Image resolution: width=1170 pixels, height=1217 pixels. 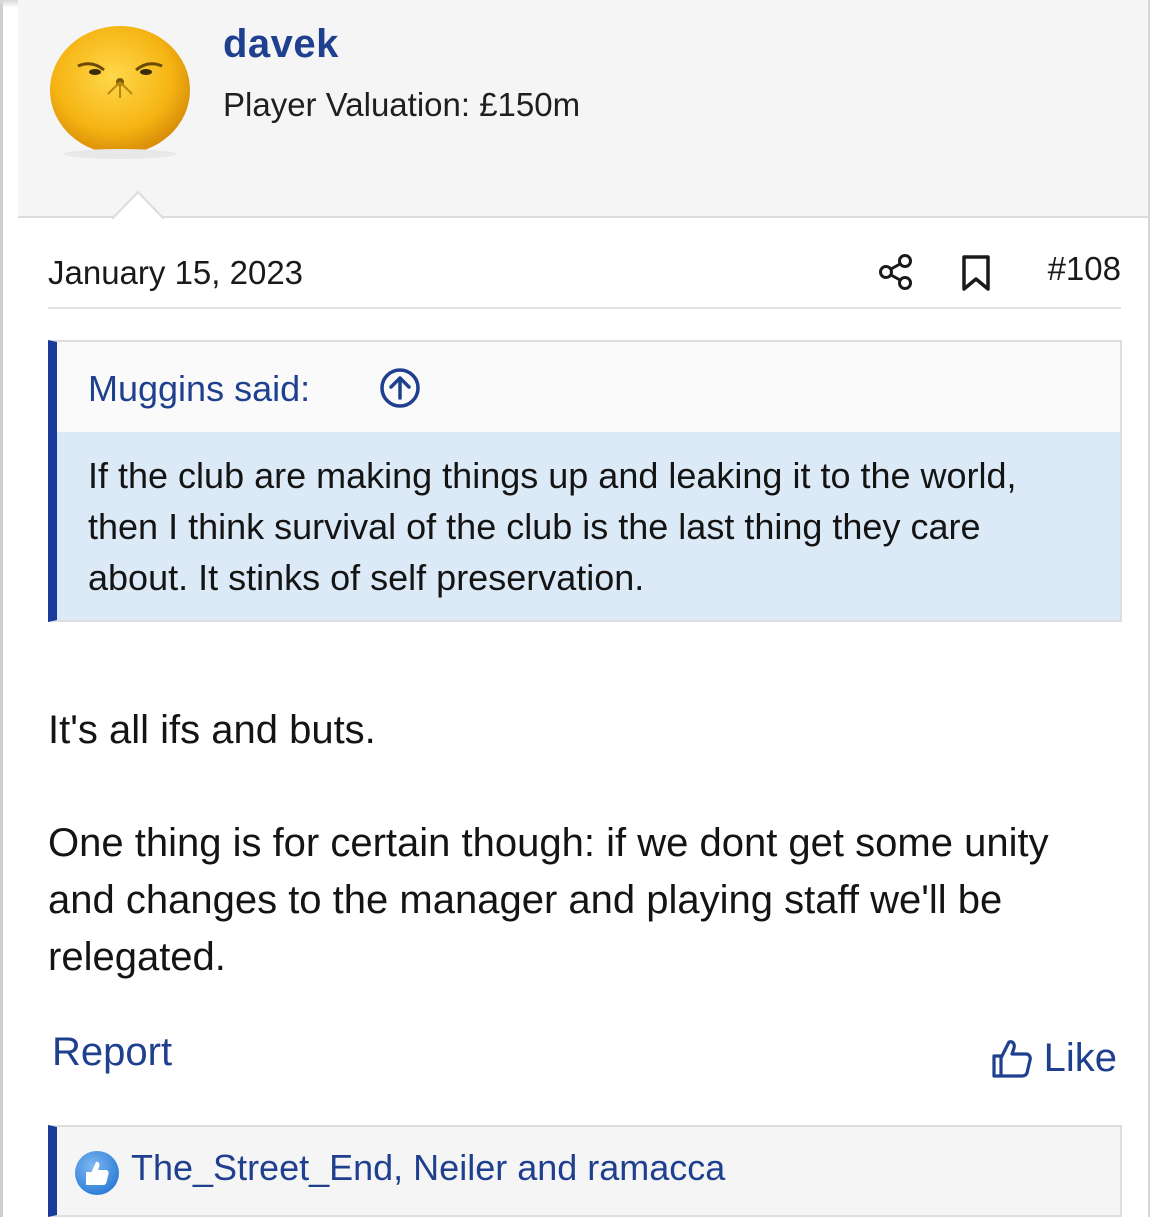 What do you see at coordinates (120, 92) in the screenshot?
I see `avatar` at bounding box center [120, 92].